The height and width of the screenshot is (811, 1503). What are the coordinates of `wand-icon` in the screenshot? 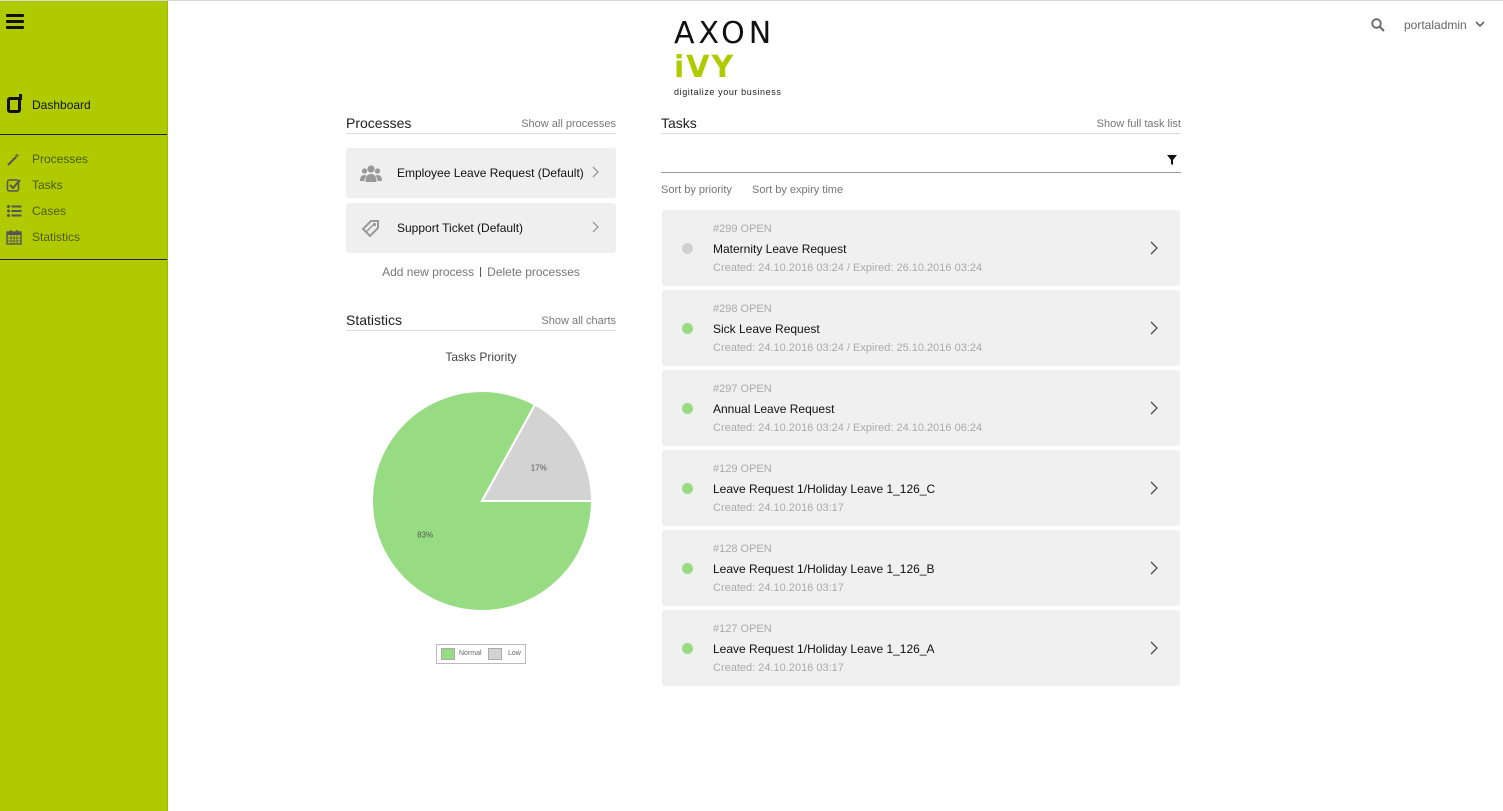 It's located at (13, 159).